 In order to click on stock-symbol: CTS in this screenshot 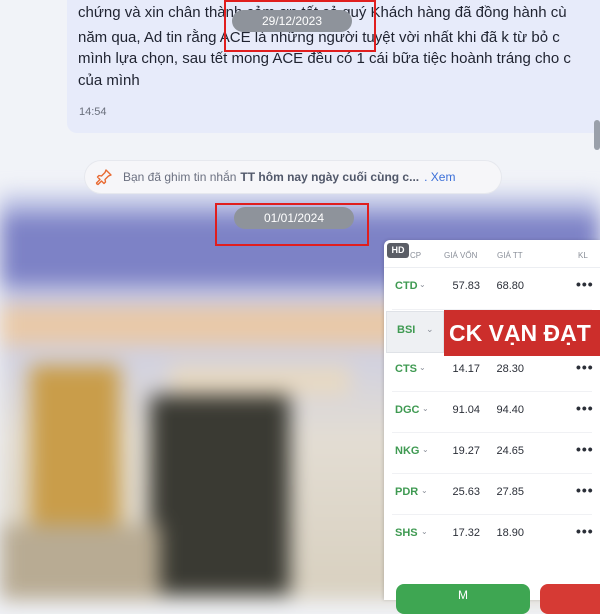, I will do `click(406, 369)`.